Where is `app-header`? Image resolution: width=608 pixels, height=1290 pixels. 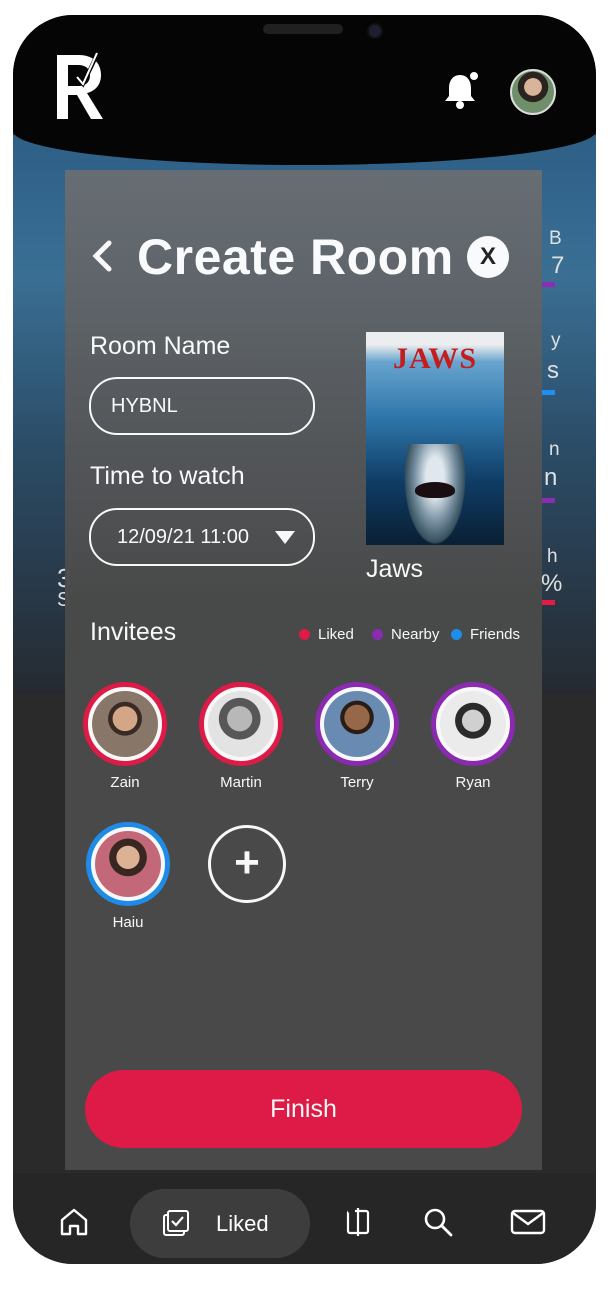 app-header is located at coordinates (304, 90).